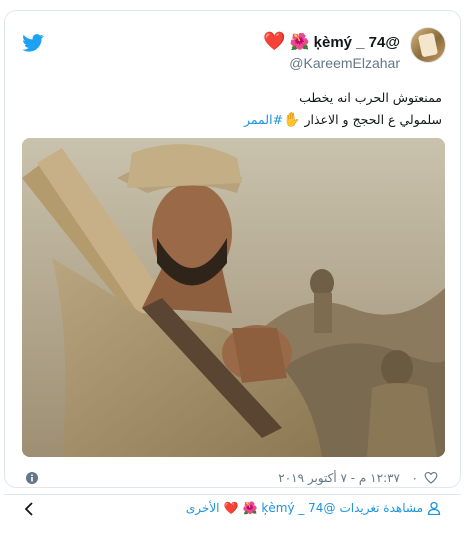 The image size is (465, 537). Describe the element at coordinates (371, 119) in the screenshot. I see `tweet-text-line-2-body: سلمولي ع الحجج و الاعذار` at that location.